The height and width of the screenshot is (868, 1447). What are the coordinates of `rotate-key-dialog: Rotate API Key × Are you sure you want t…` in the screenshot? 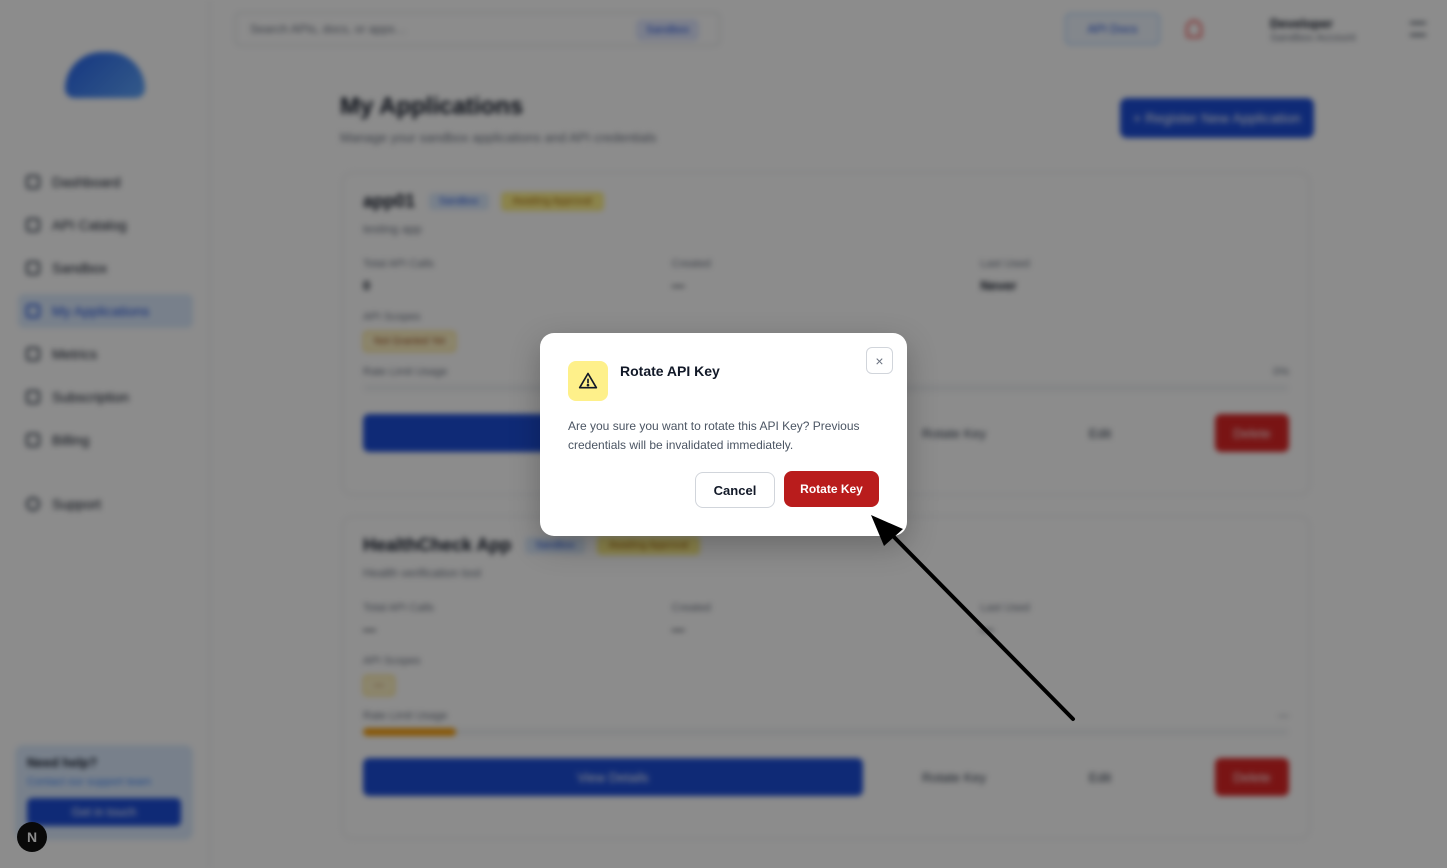 It's located at (723, 434).